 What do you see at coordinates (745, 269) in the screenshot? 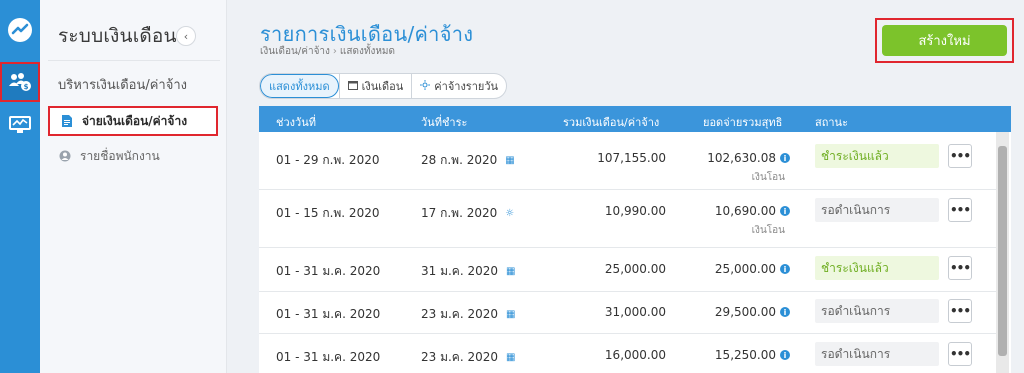
I see `net-amount: 25,000.00` at bounding box center [745, 269].